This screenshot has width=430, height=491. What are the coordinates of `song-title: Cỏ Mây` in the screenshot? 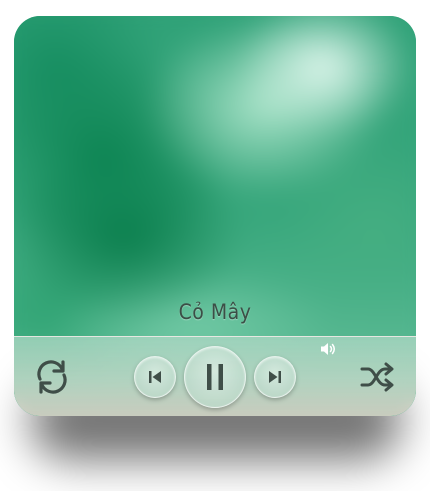 It's located at (215, 312).